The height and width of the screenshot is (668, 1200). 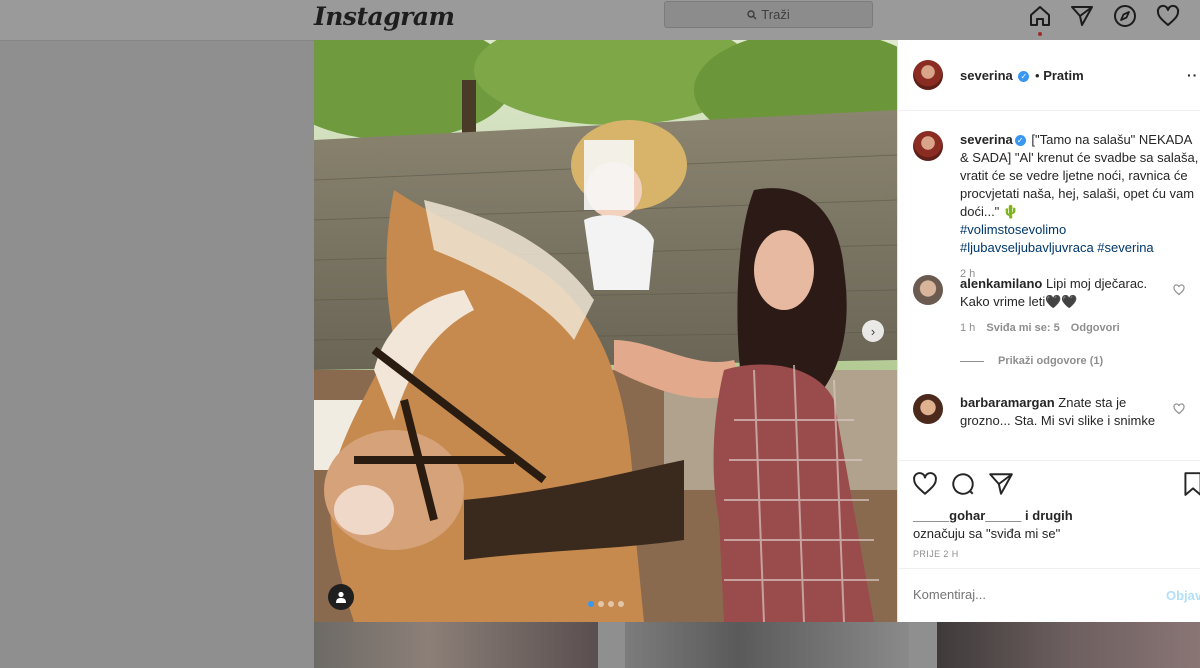 I want to click on search-placeholder: Traži, so click(x=775, y=14).